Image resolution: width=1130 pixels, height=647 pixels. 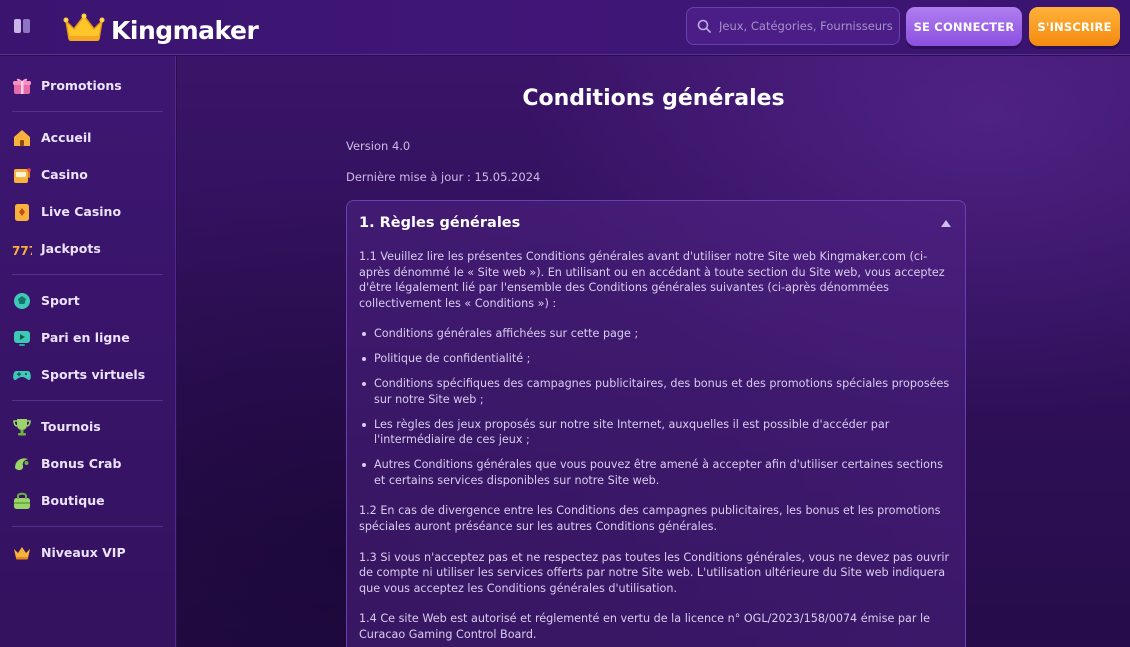 I want to click on nav-group-sport: Sport Pari en ligne Sports virtuels, so click(x=87, y=337).